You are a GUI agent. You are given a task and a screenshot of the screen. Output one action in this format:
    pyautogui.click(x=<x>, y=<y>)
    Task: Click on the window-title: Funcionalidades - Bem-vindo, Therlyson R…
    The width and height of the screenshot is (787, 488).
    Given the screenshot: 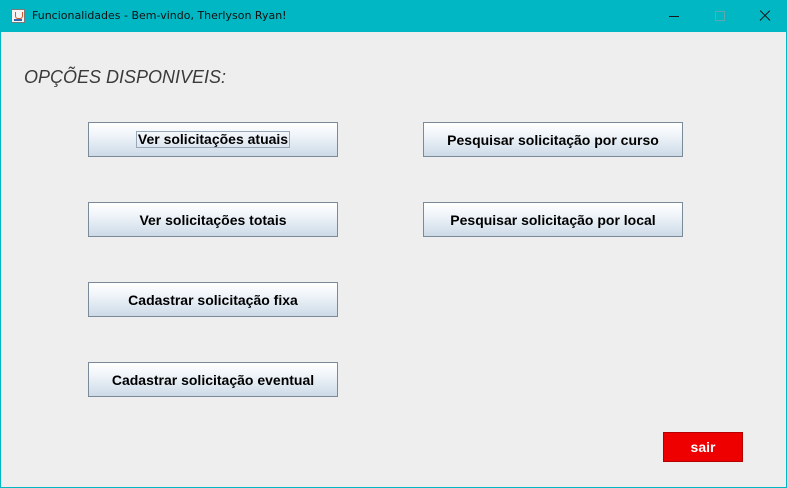 What is the action you would take?
    pyautogui.click(x=159, y=15)
    